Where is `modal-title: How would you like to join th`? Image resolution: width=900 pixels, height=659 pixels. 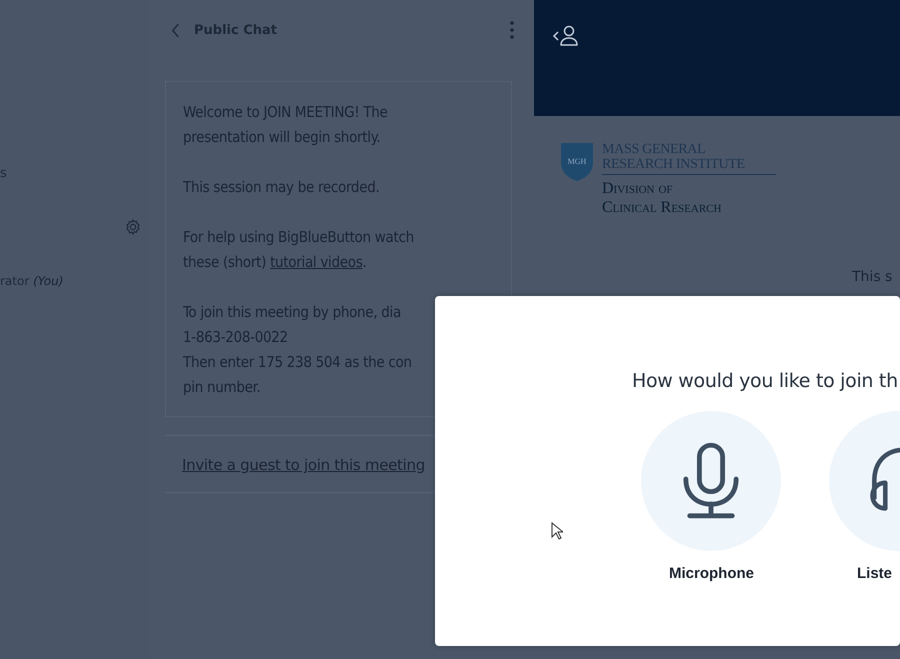
modal-title: How would you like to join th is located at coordinates (765, 381).